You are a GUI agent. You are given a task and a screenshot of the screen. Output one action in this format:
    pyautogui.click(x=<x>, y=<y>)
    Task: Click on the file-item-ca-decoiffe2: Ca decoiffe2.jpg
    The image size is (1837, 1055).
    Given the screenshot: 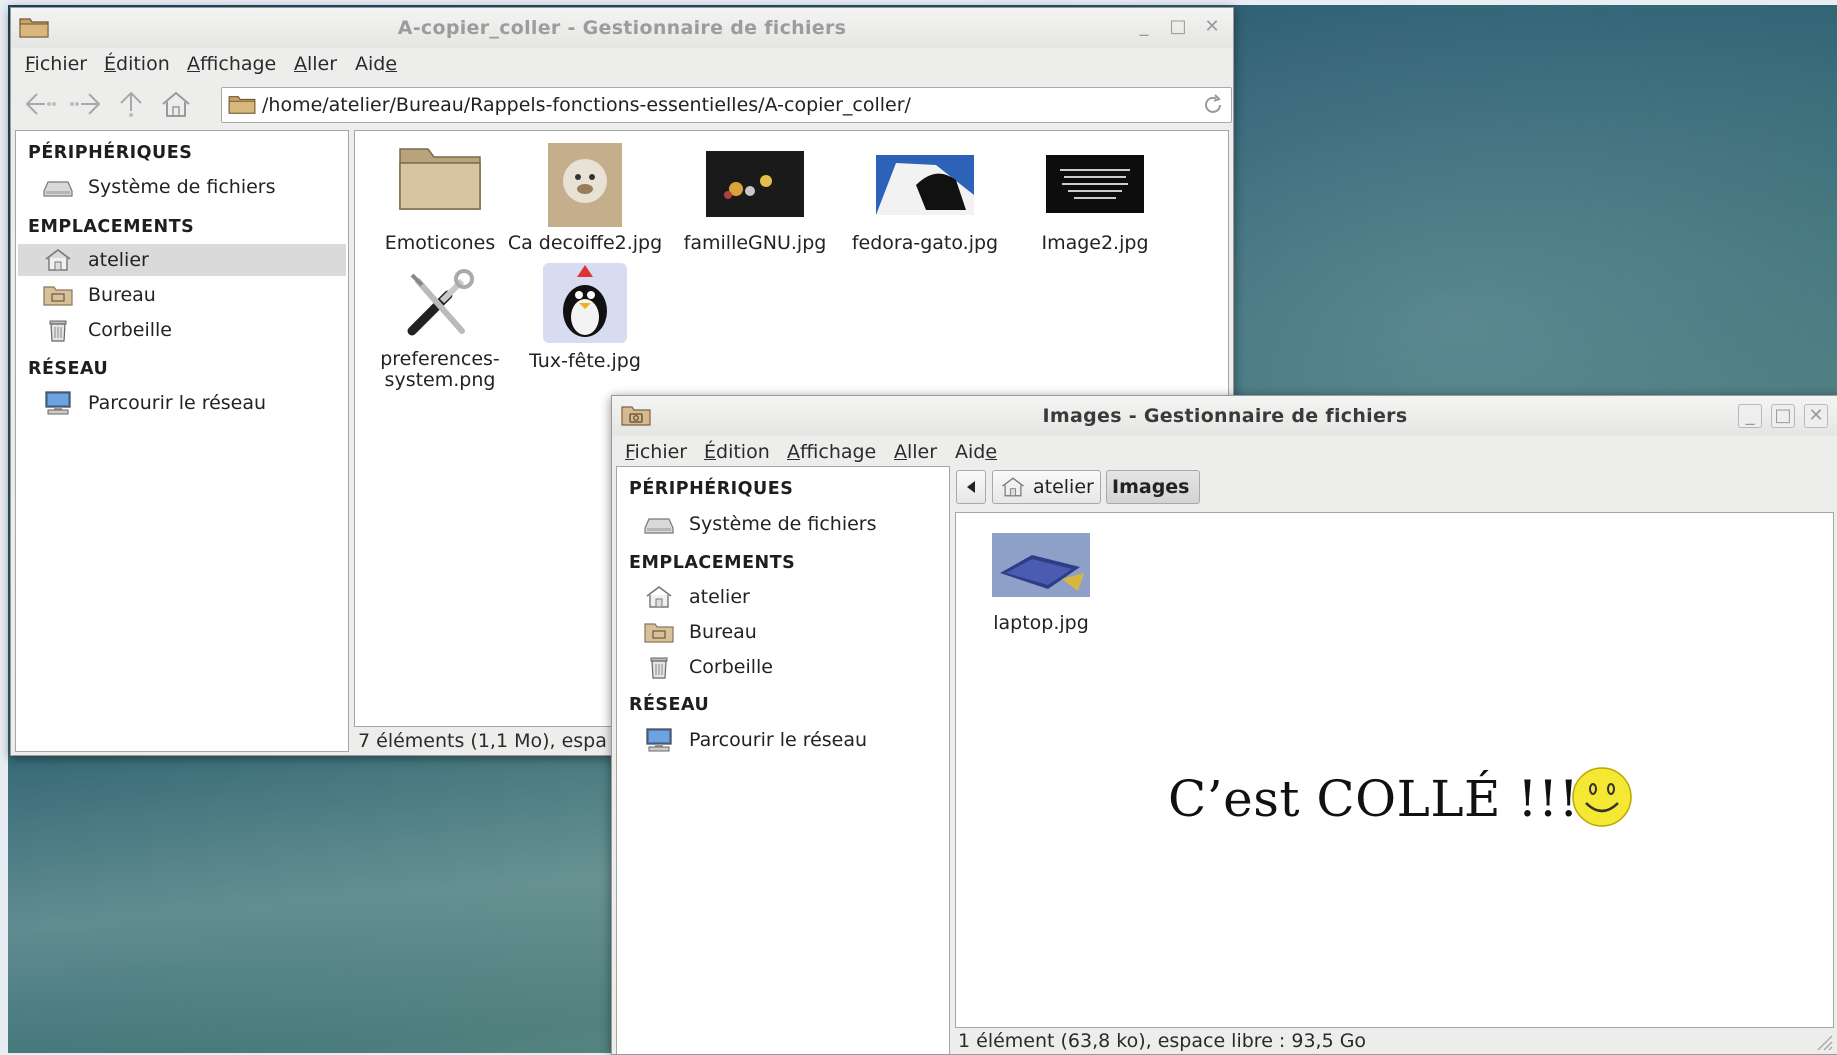 What is the action you would take?
    pyautogui.click(x=585, y=198)
    